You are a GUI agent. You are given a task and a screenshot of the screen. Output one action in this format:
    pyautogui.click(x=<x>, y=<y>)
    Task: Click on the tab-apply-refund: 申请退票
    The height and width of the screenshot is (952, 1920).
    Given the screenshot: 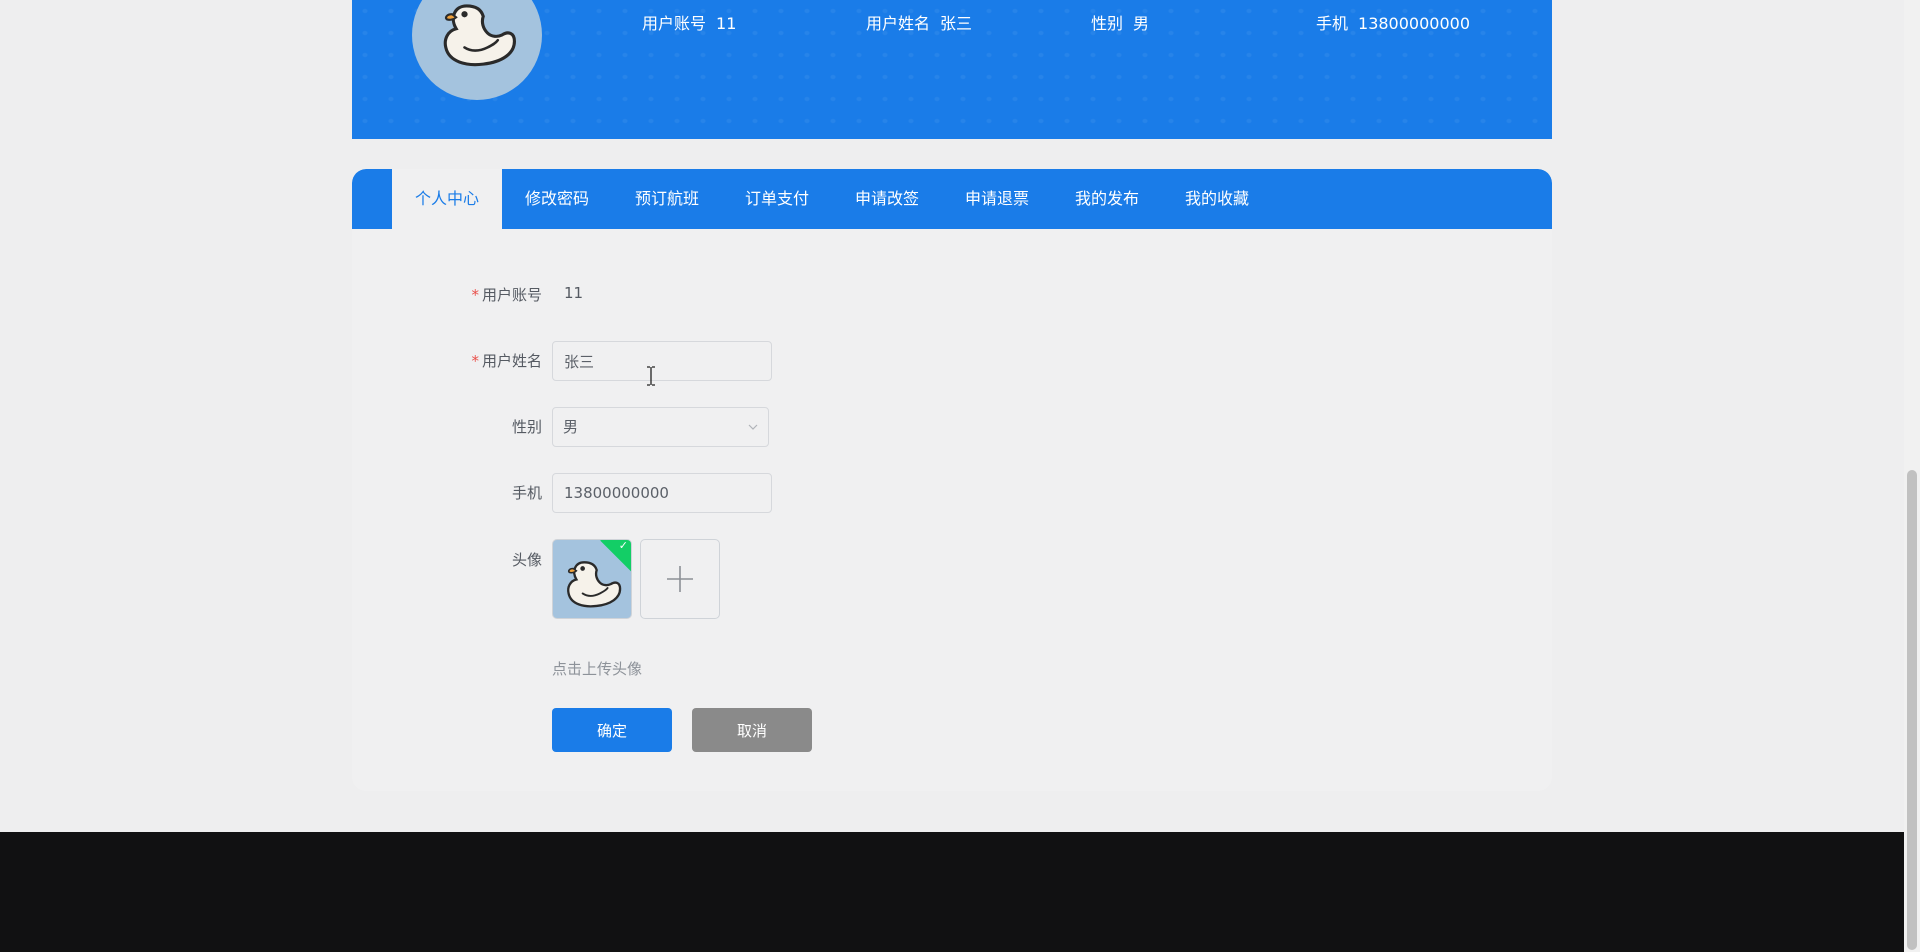 What is the action you would take?
    pyautogui.click(x=997, y=199)
    